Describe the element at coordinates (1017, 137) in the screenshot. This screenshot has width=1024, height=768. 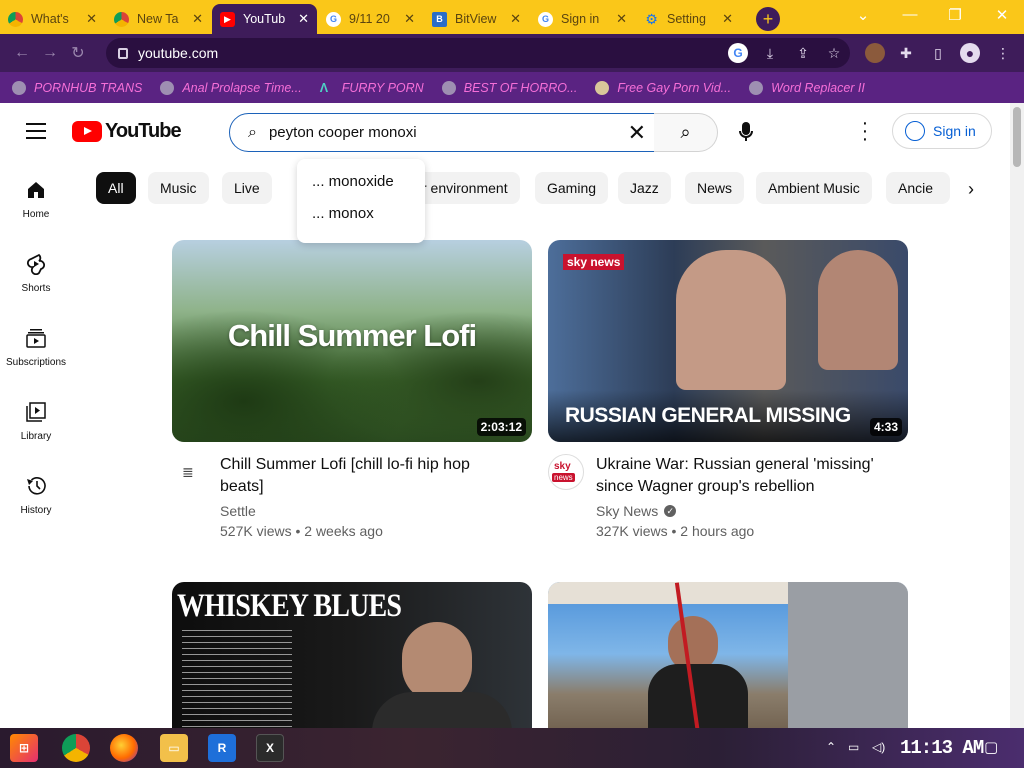
I see `scrollbar-thumb` at that location.